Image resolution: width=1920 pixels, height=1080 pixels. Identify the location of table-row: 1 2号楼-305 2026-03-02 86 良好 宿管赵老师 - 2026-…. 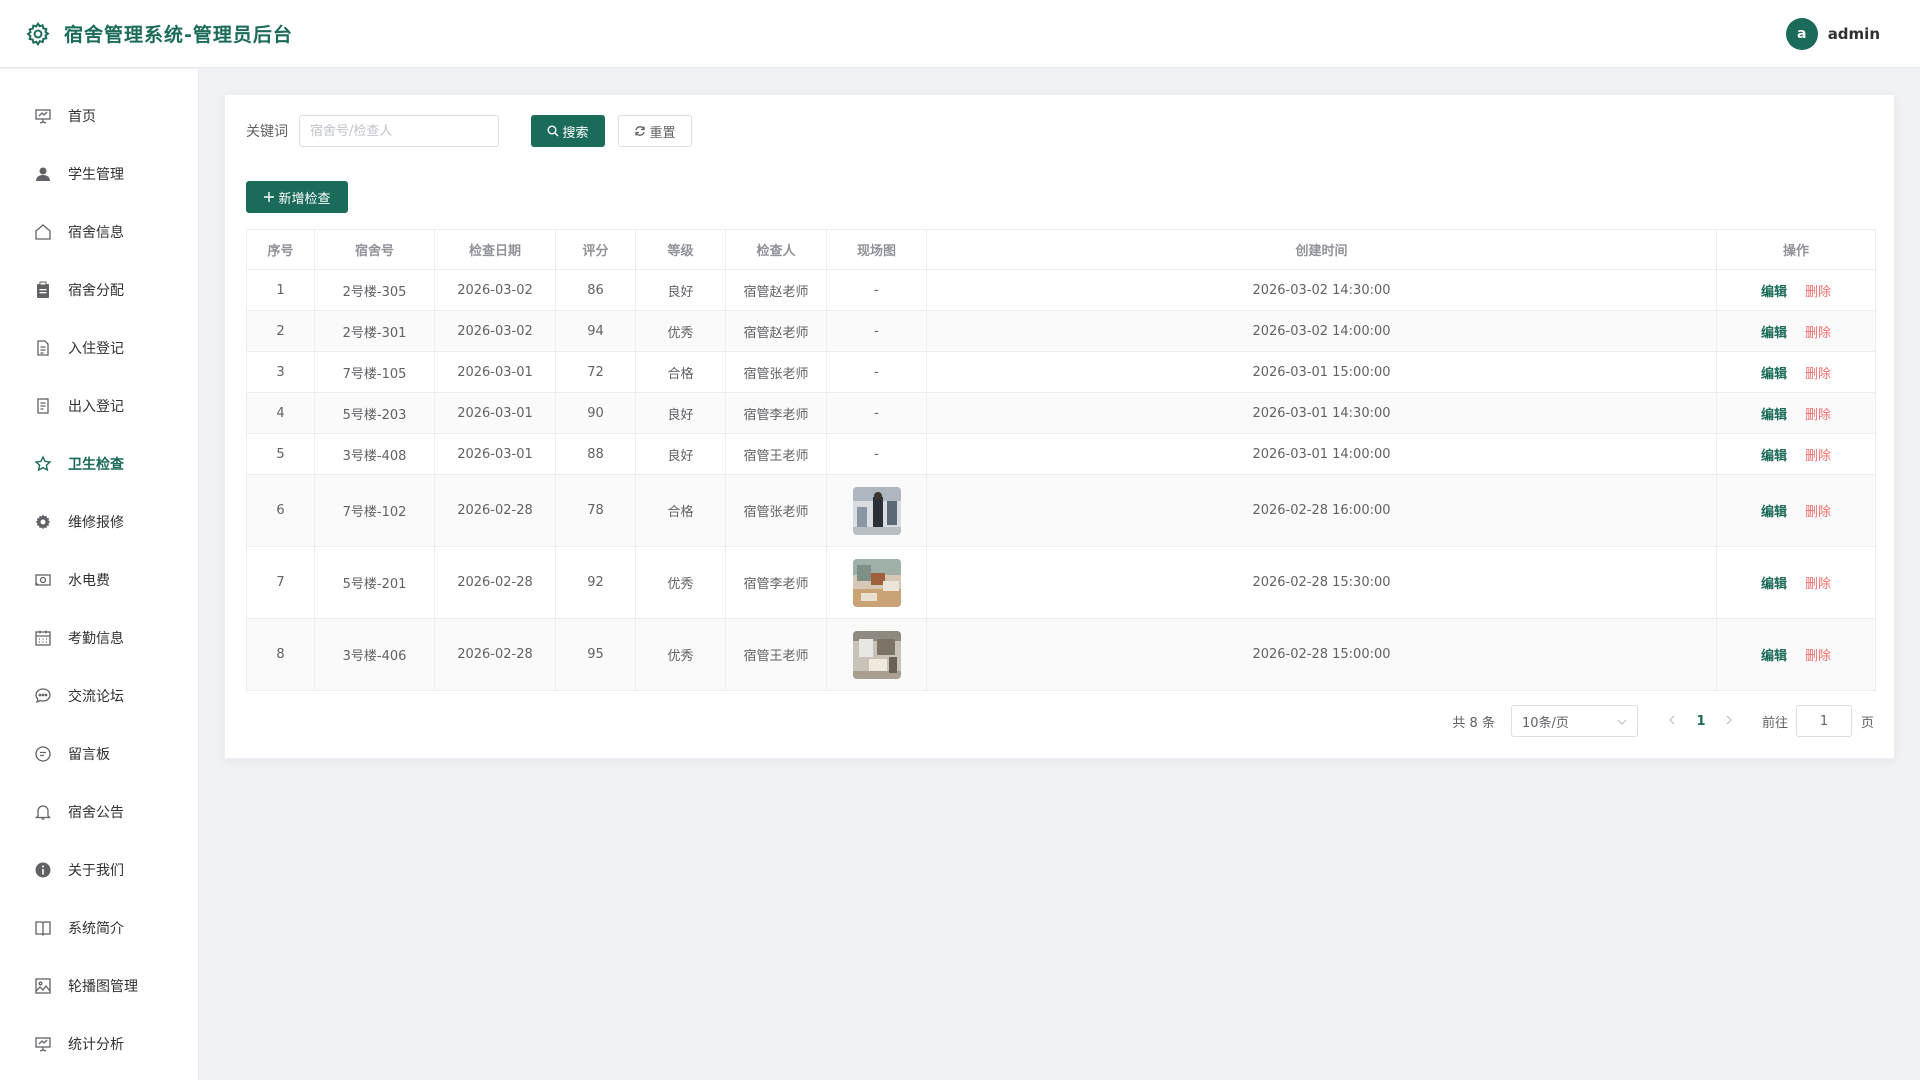
(1061, 290).